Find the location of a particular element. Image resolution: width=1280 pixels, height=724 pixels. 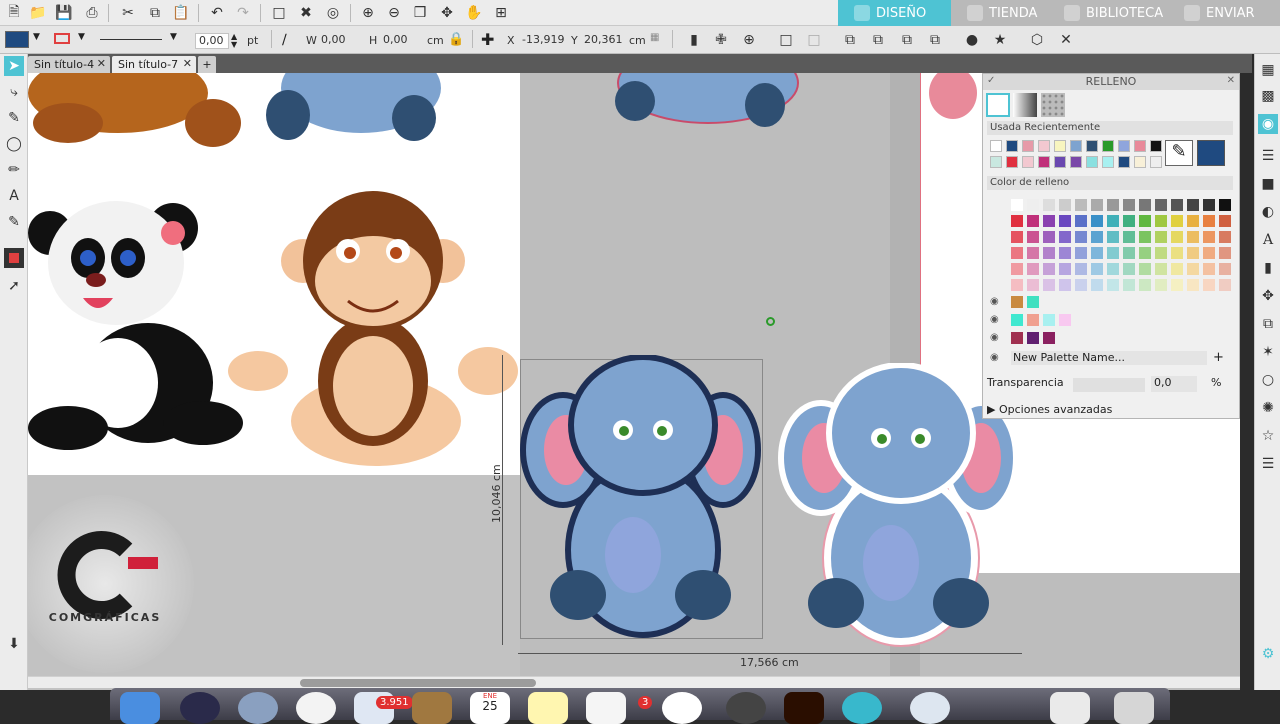

line-style-icon: ☰ is located at coordinates (1268, 156).